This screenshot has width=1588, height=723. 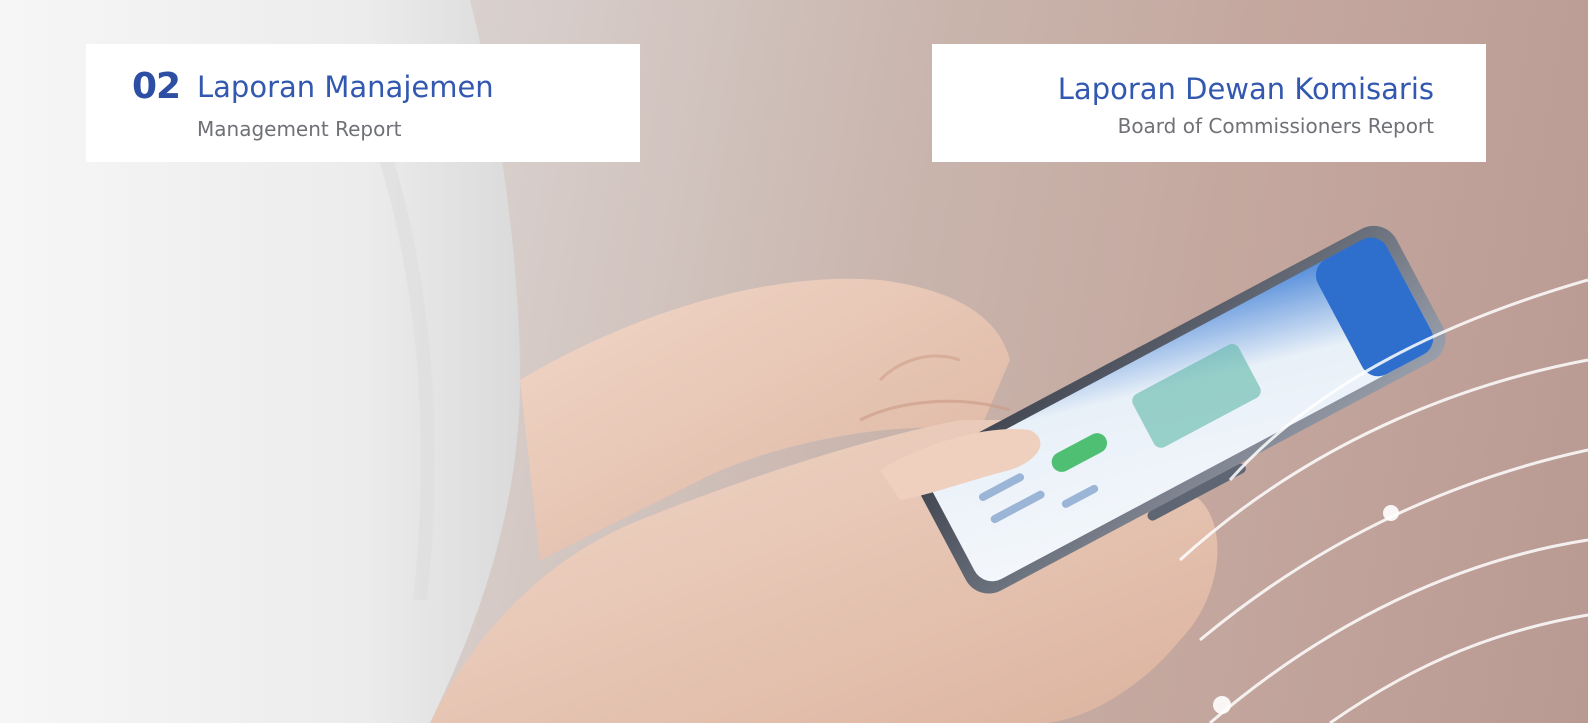 What do you see at coordinates (156, 86) in the screenshot?
I see `section-number: 02` at bounding box center [156, 86].